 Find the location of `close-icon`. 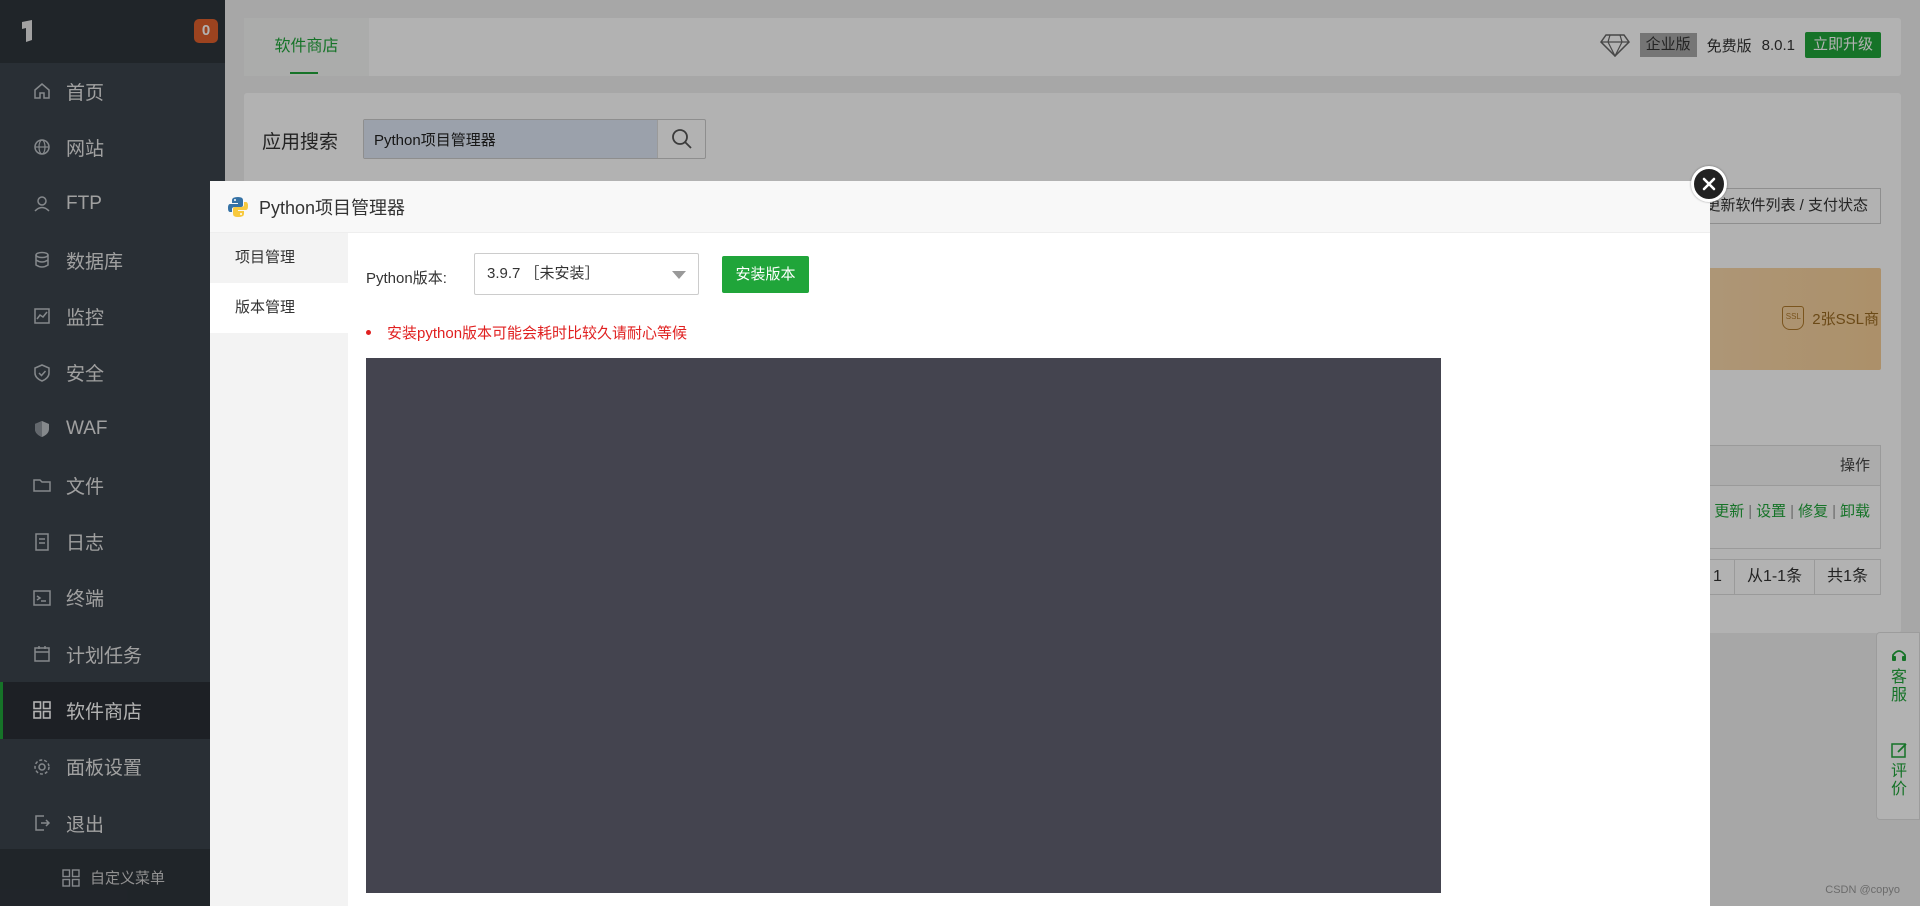

close-icon is located at coordinates (1709, 184).